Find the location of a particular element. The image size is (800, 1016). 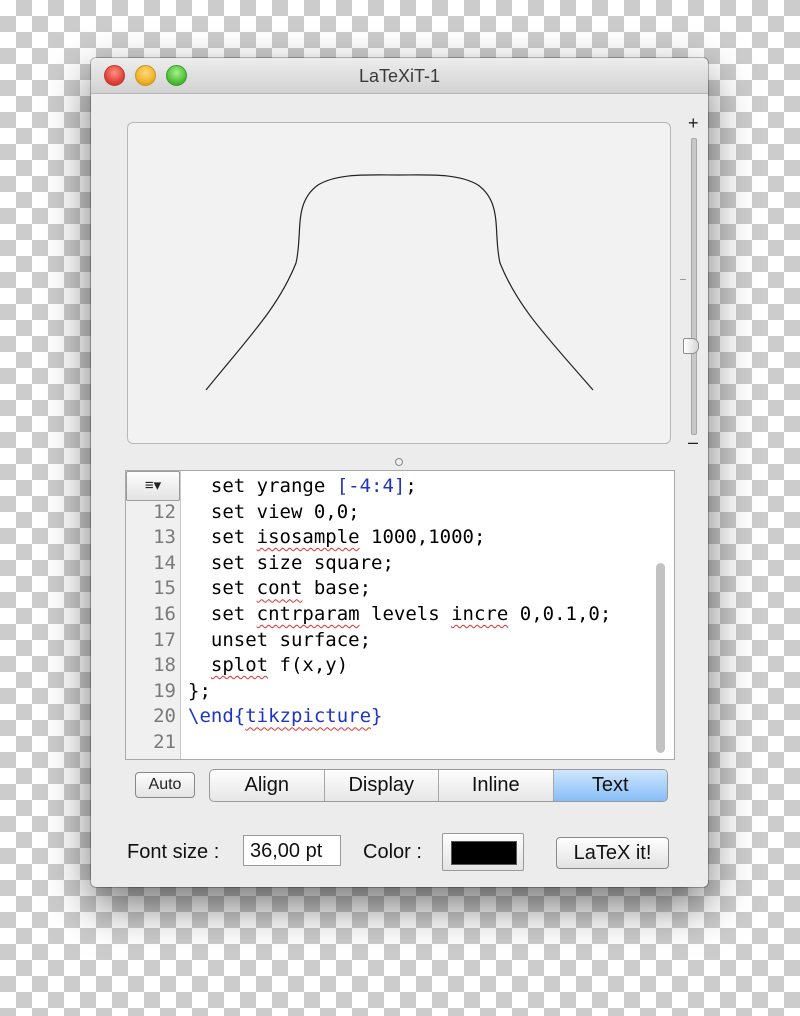

line-number: 19 is located at coordinates (164, 690).